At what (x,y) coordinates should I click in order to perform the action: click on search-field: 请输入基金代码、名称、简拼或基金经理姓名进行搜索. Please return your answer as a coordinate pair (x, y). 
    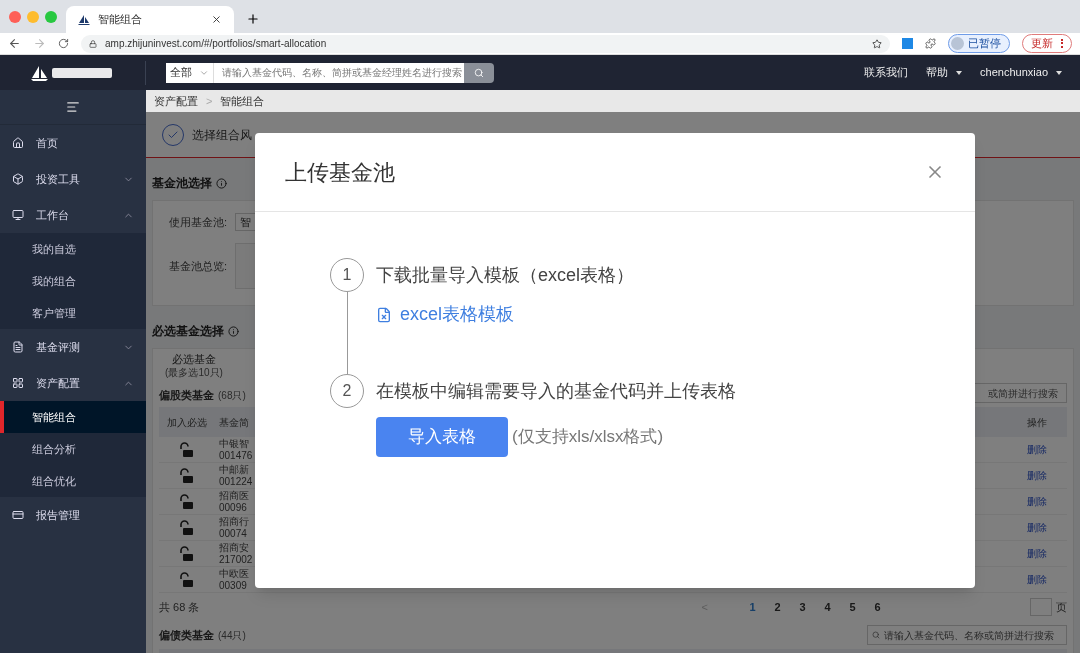
    Looking at the image, I should click on (339, 72).